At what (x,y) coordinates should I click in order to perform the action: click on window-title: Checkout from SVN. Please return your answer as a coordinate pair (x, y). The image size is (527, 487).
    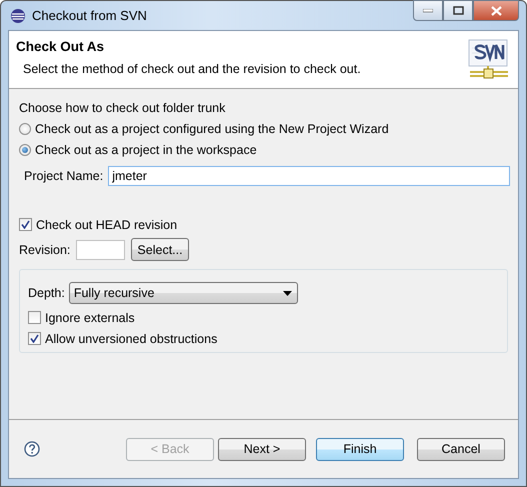
    Looking at the image, I should click on (90, 15).